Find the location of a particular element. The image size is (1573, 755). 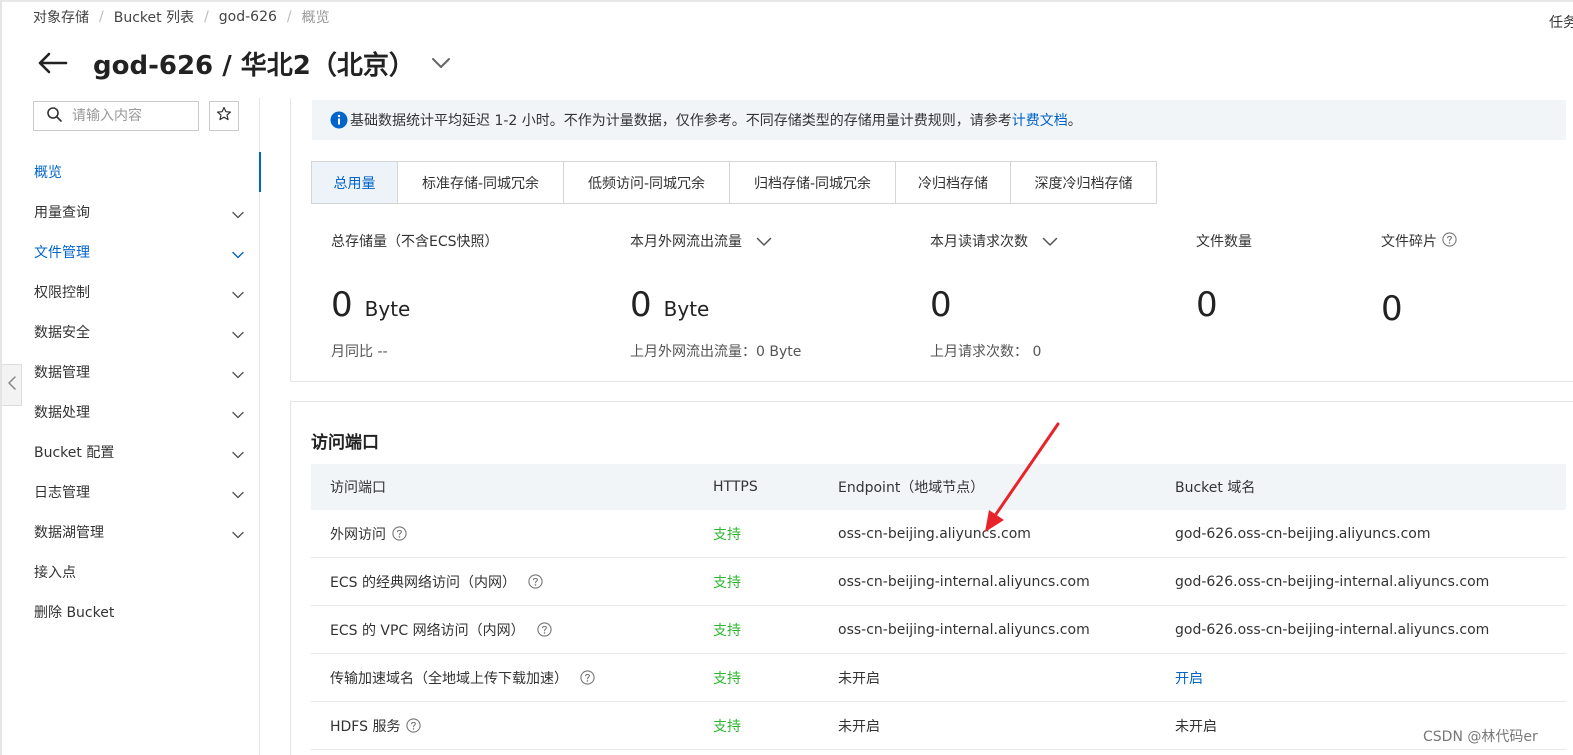

sidebar-item-label: 数据处理 is located at coordinates (62, 413).